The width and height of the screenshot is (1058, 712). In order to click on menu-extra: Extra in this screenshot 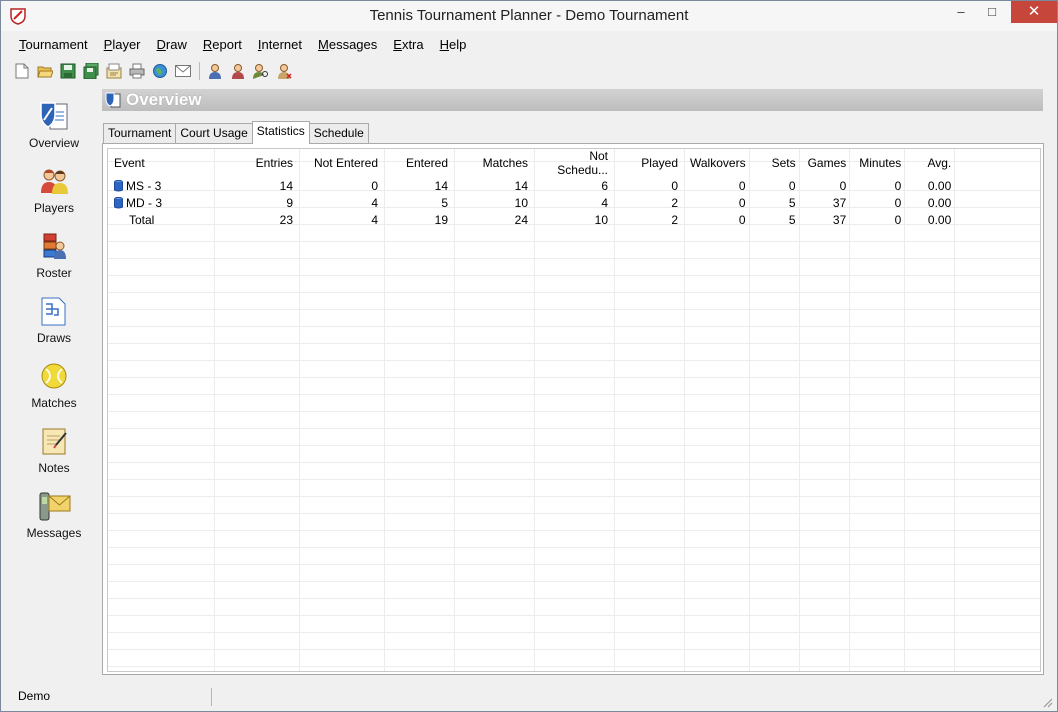, I will do `click(408, 45)`.